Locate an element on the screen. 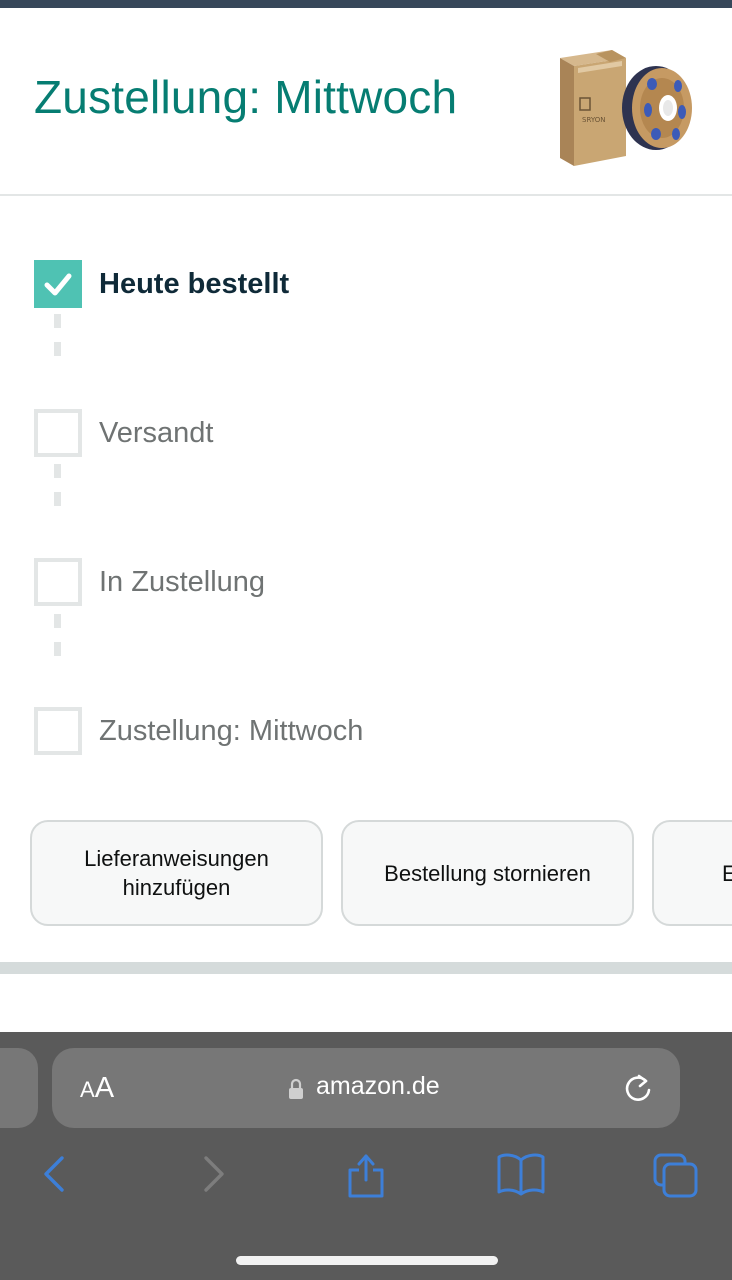  address-bar: AA amazon.de is located at coordinates (366, 1088).